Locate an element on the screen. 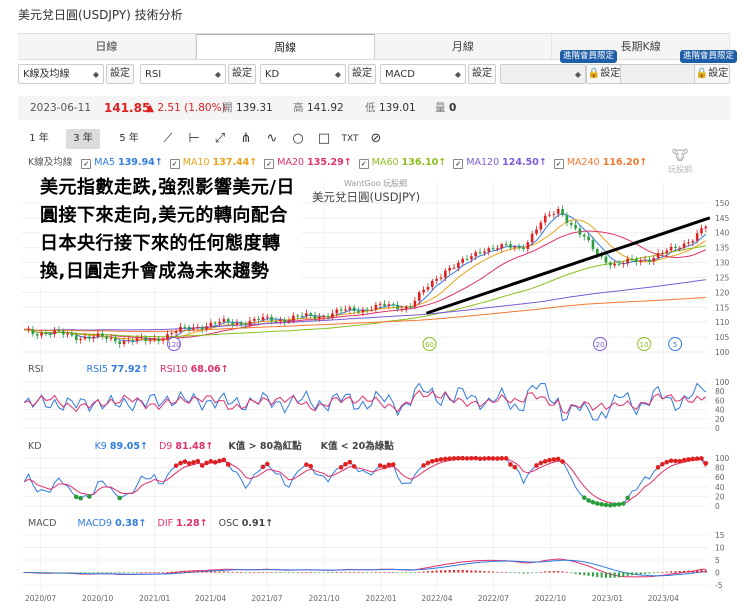 This screenshot has height=607, width=740. pane-tick-label: 40 is located at coordinates (720, 487).